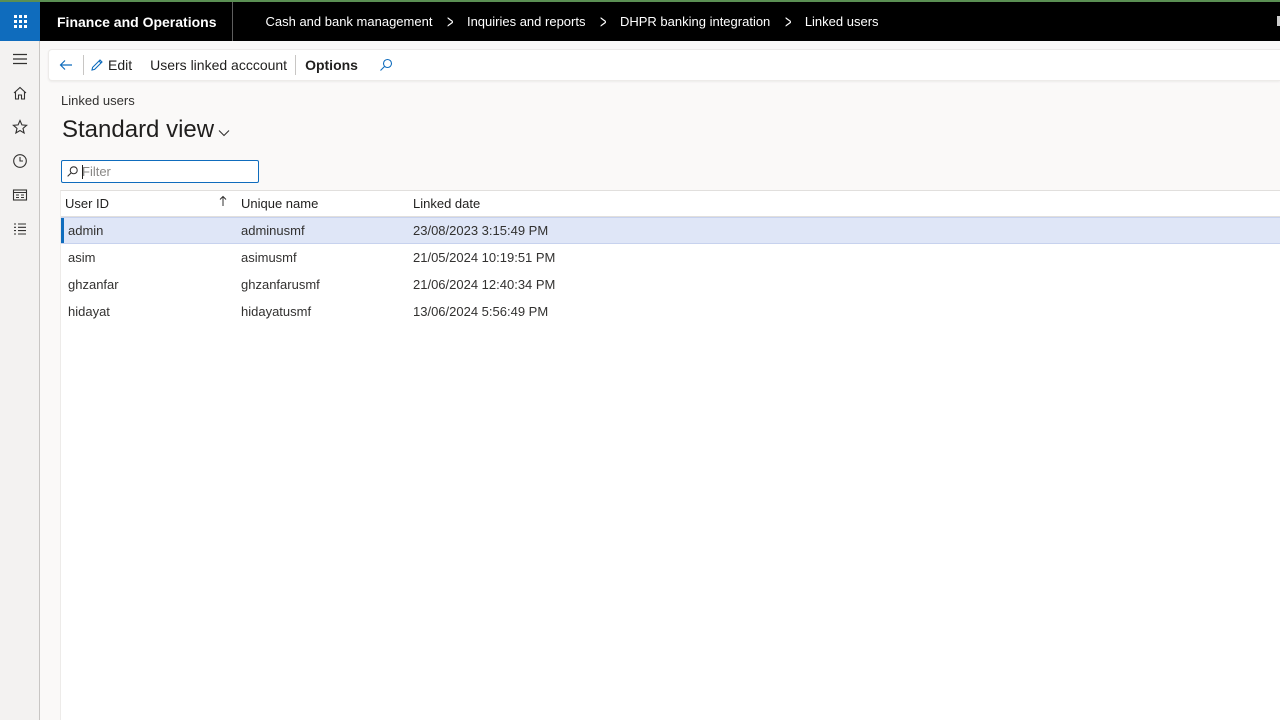 The width and height of the screenshot is (1280, 720). What do you see at coordinates (325, 311) in the screenshot?
I see `cell-unique-name: hidayatusmf` at bounding box center [325, 311].